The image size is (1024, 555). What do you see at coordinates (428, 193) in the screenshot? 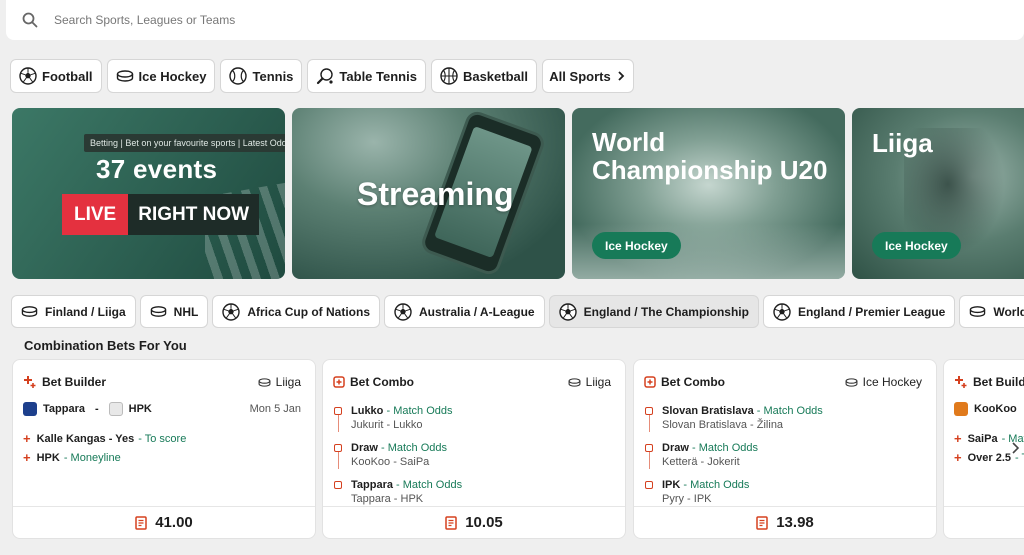
I see `streaming-banner: Streaming` at bounding box center [428, 193].